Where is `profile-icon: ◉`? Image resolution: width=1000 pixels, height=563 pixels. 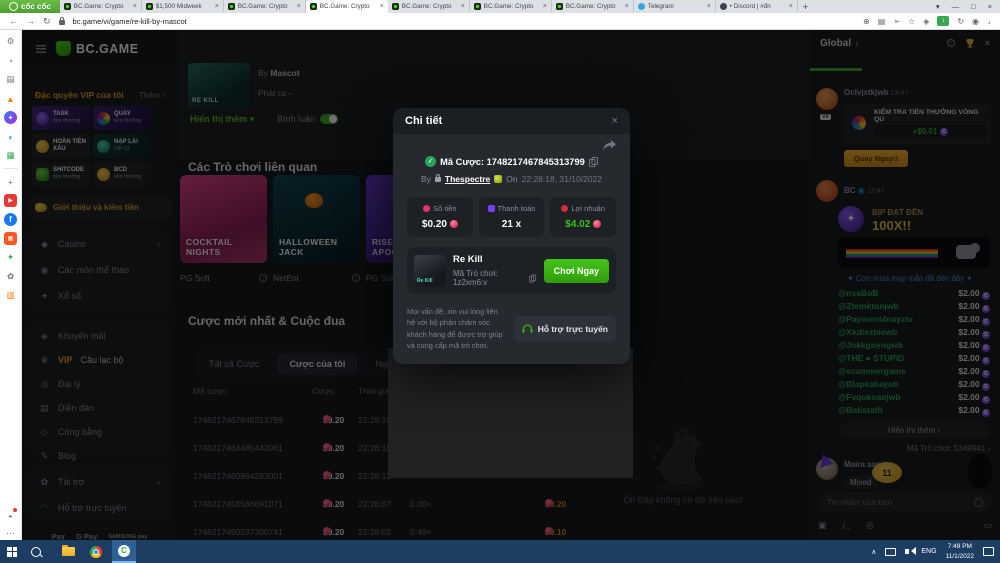
profile-icon: ◉ is located at coordinates (975, 21).